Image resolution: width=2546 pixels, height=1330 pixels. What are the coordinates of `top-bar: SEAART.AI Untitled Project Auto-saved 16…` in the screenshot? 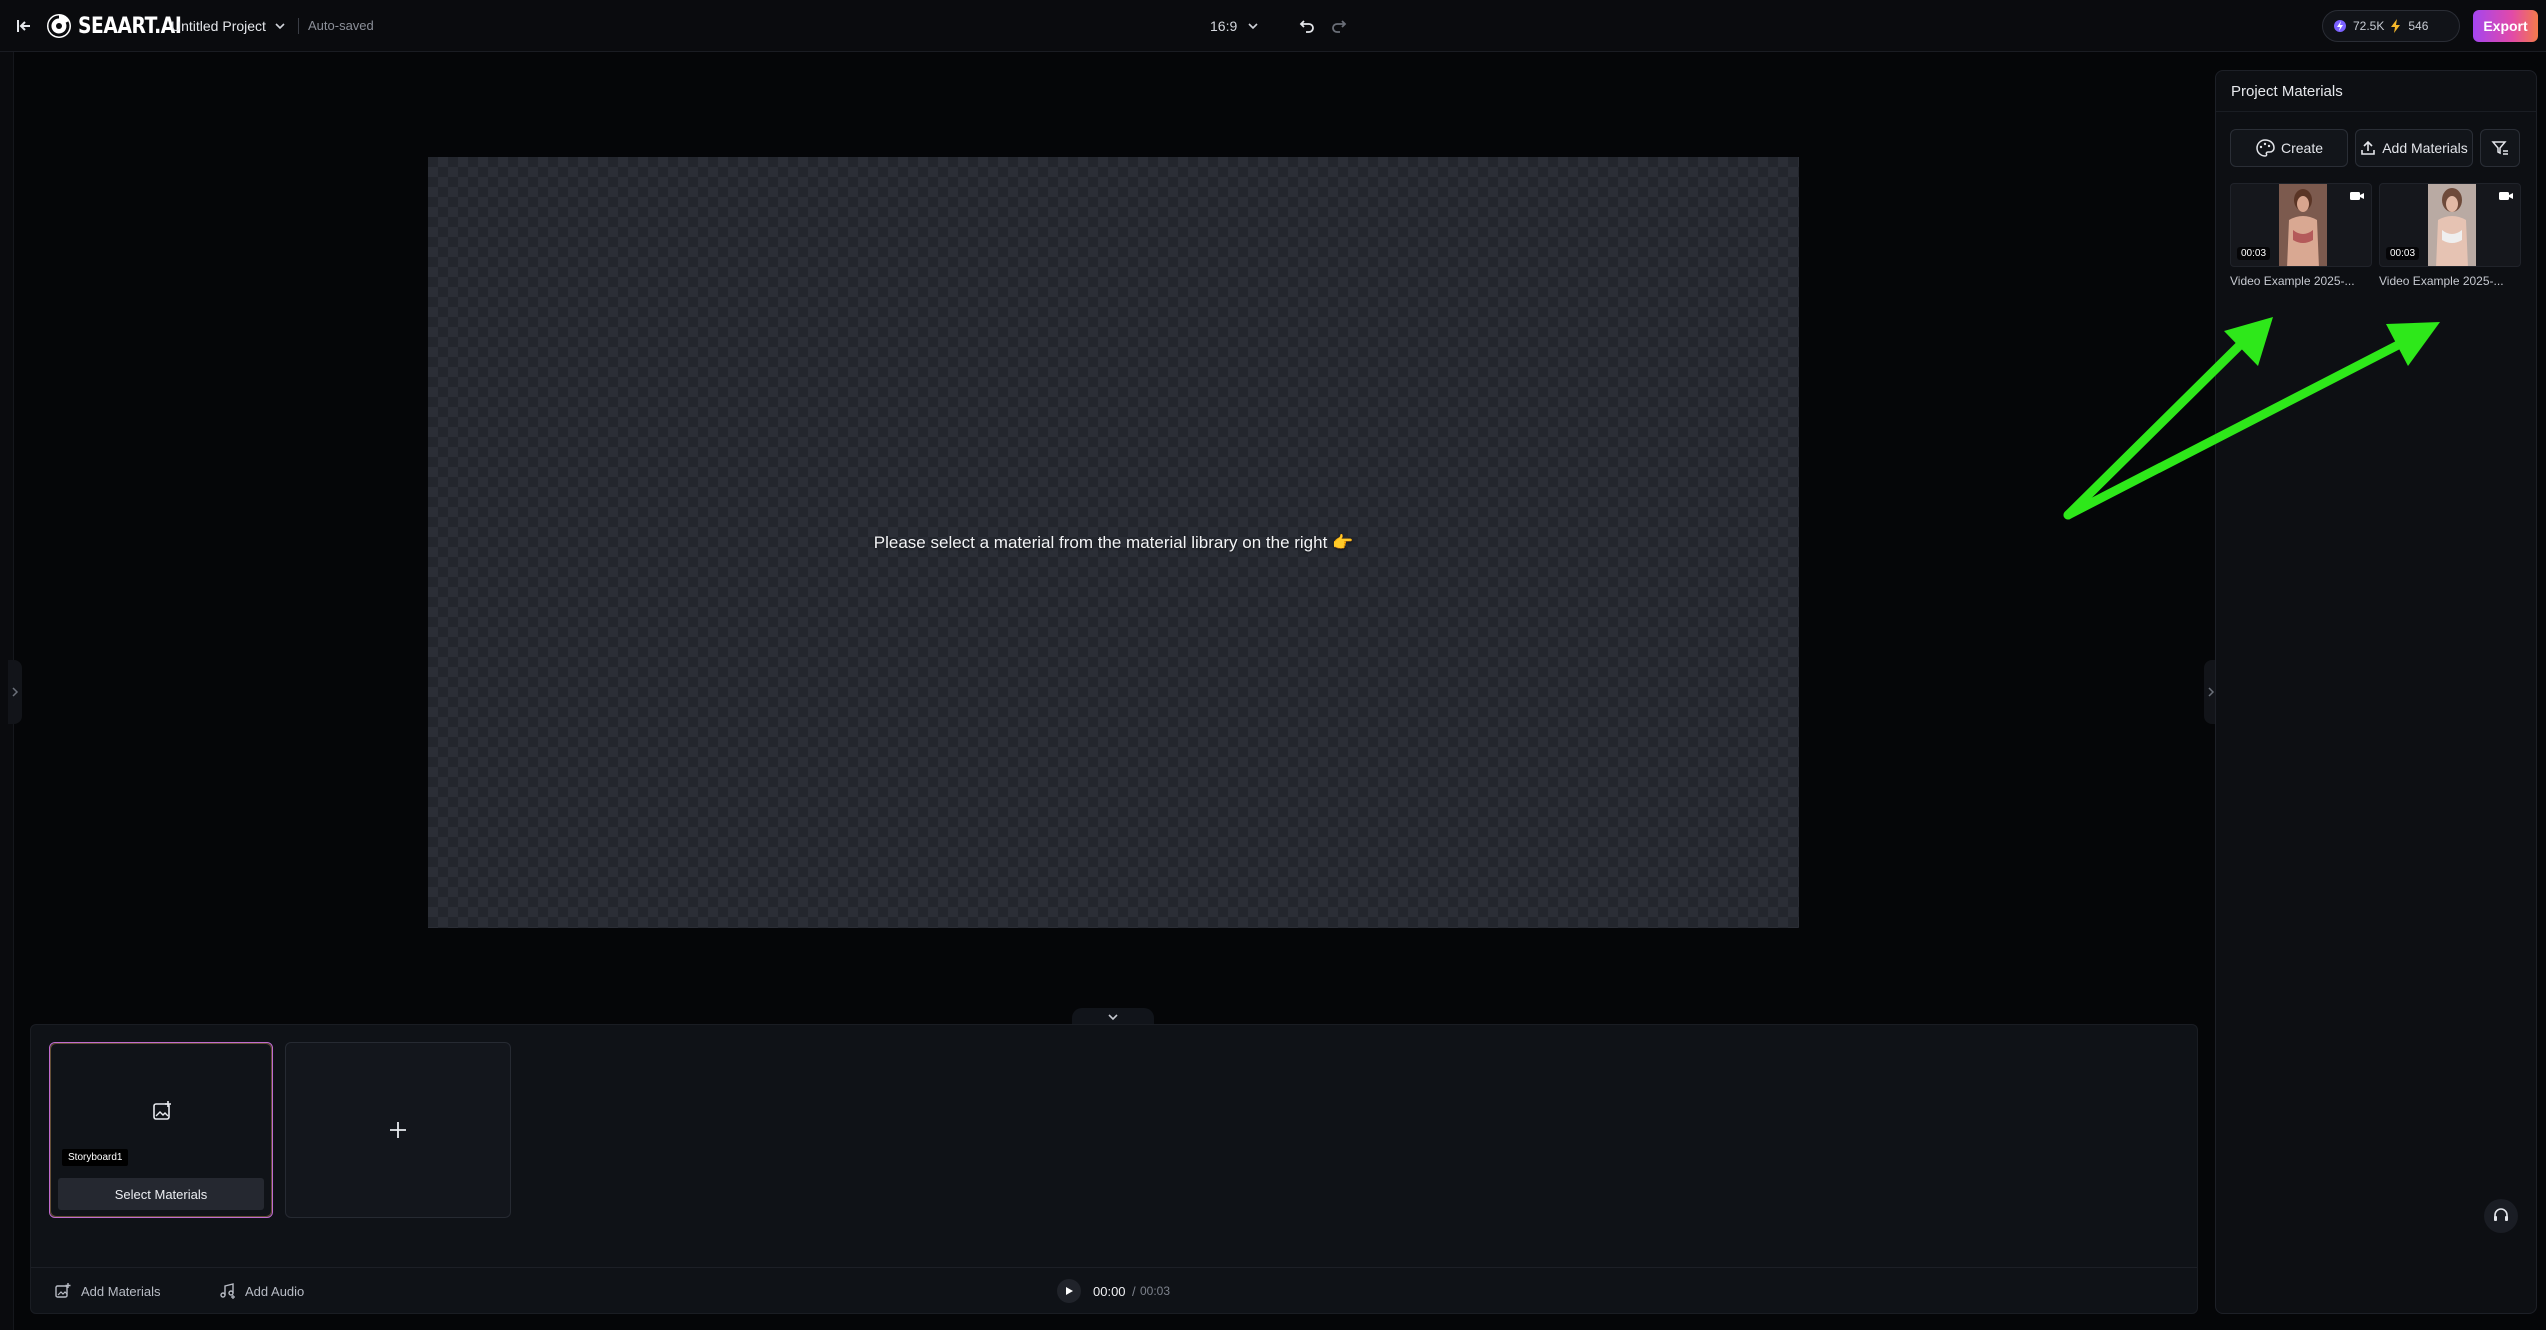 It's located at (1273, 26).